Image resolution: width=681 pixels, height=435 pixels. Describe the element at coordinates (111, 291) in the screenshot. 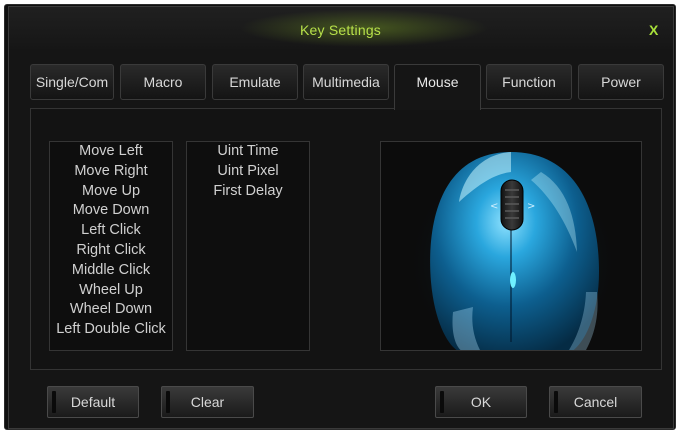

I see `list-item-wheel-up: Wheel Up` at that location.